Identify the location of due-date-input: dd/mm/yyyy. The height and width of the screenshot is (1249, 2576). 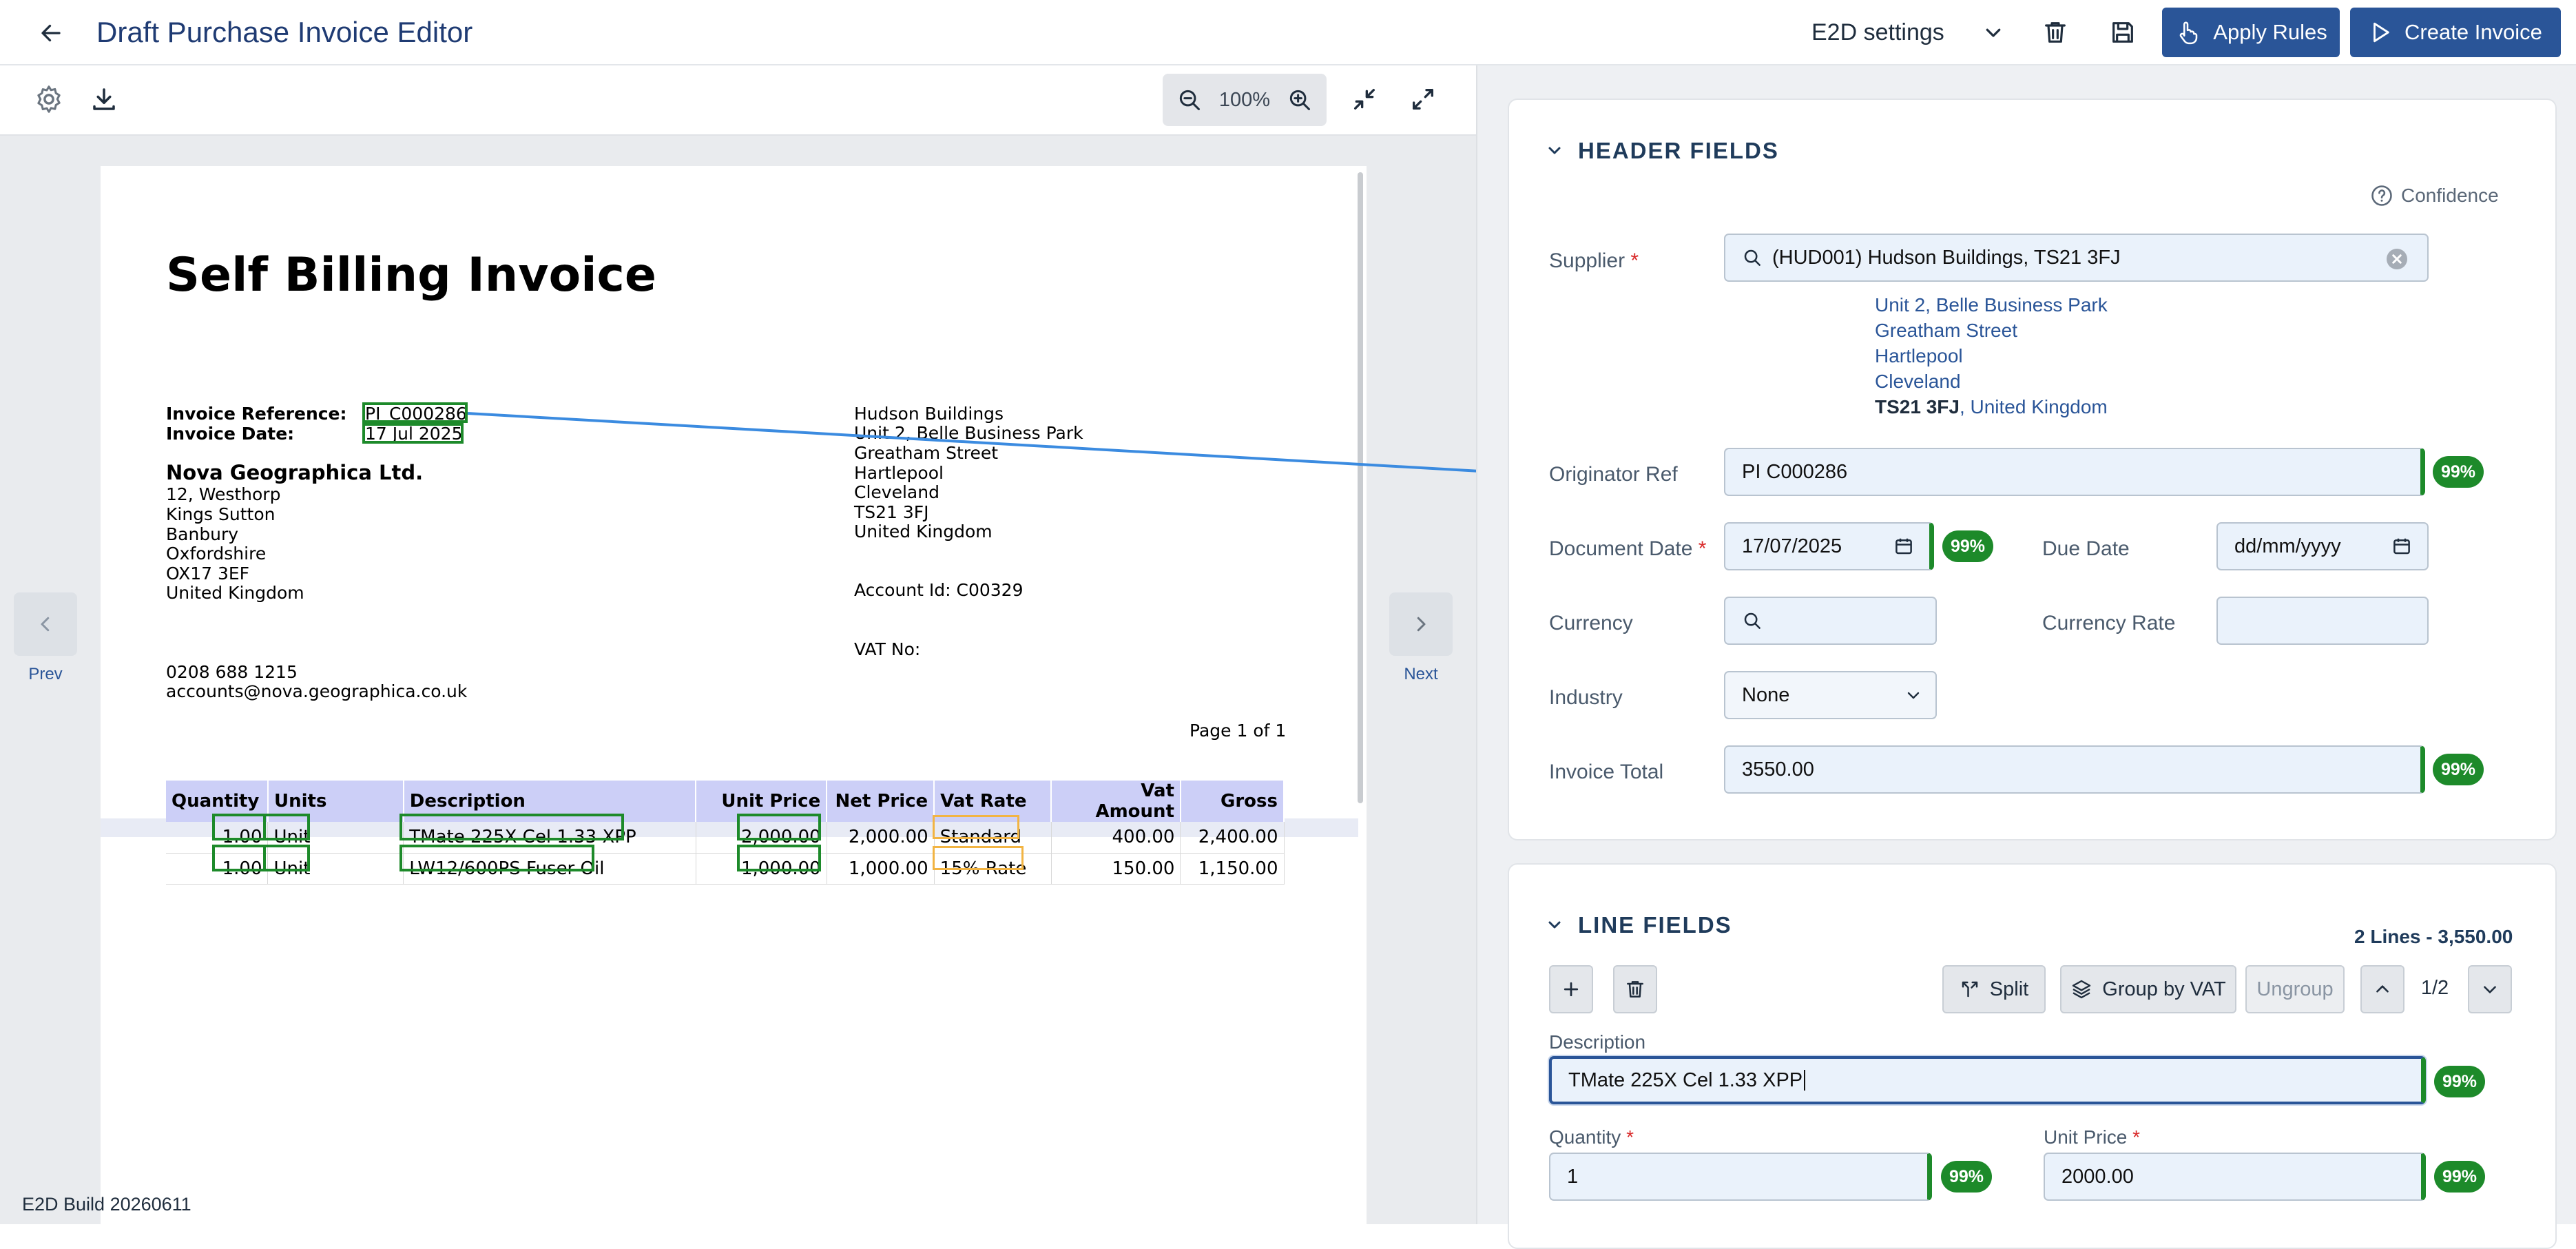
(2322, 546).